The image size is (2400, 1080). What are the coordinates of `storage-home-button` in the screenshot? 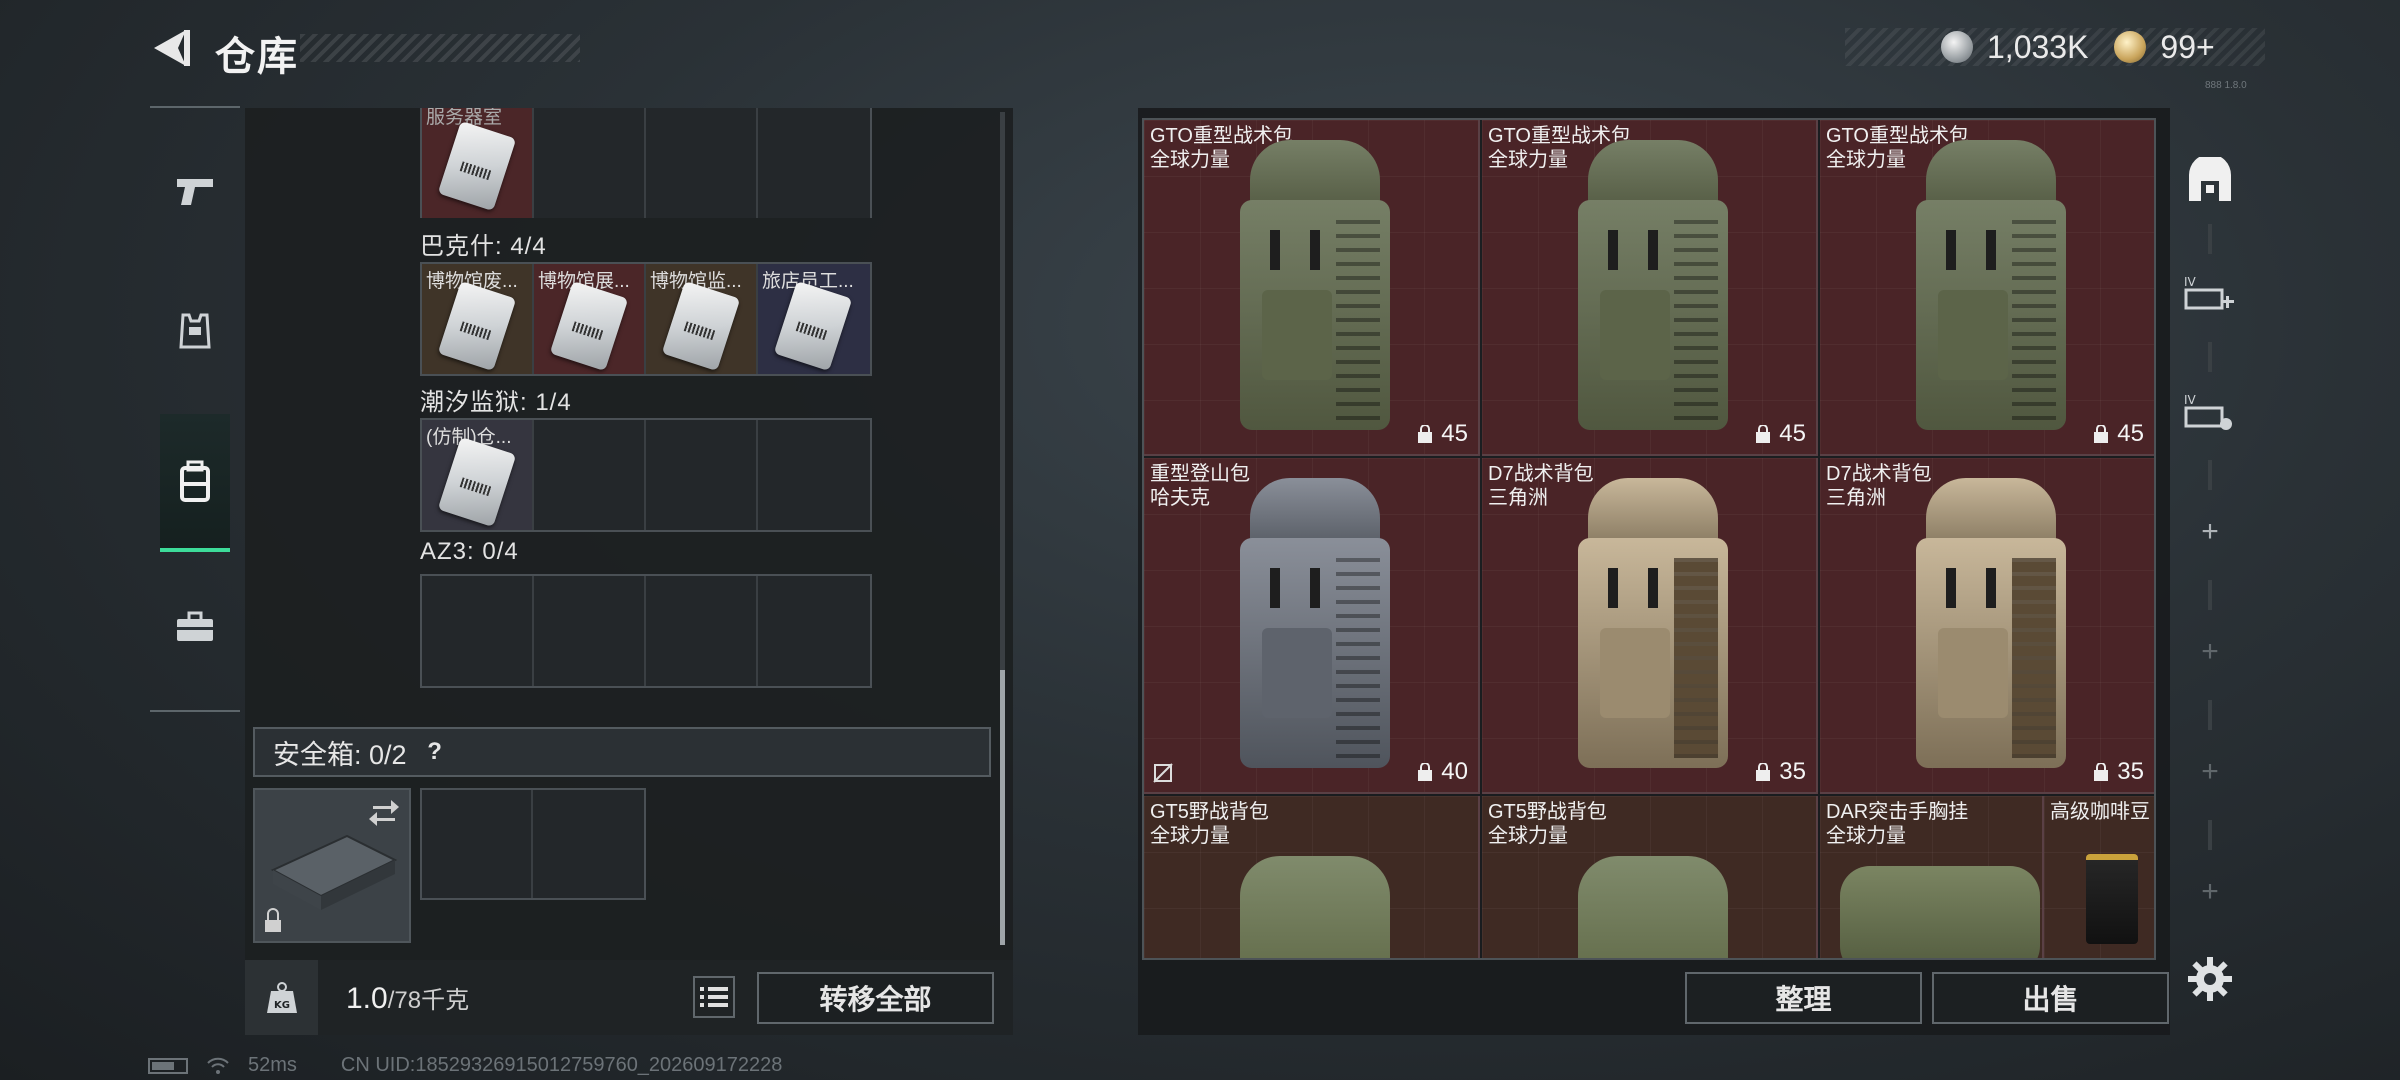 It's located at (2210, 180).